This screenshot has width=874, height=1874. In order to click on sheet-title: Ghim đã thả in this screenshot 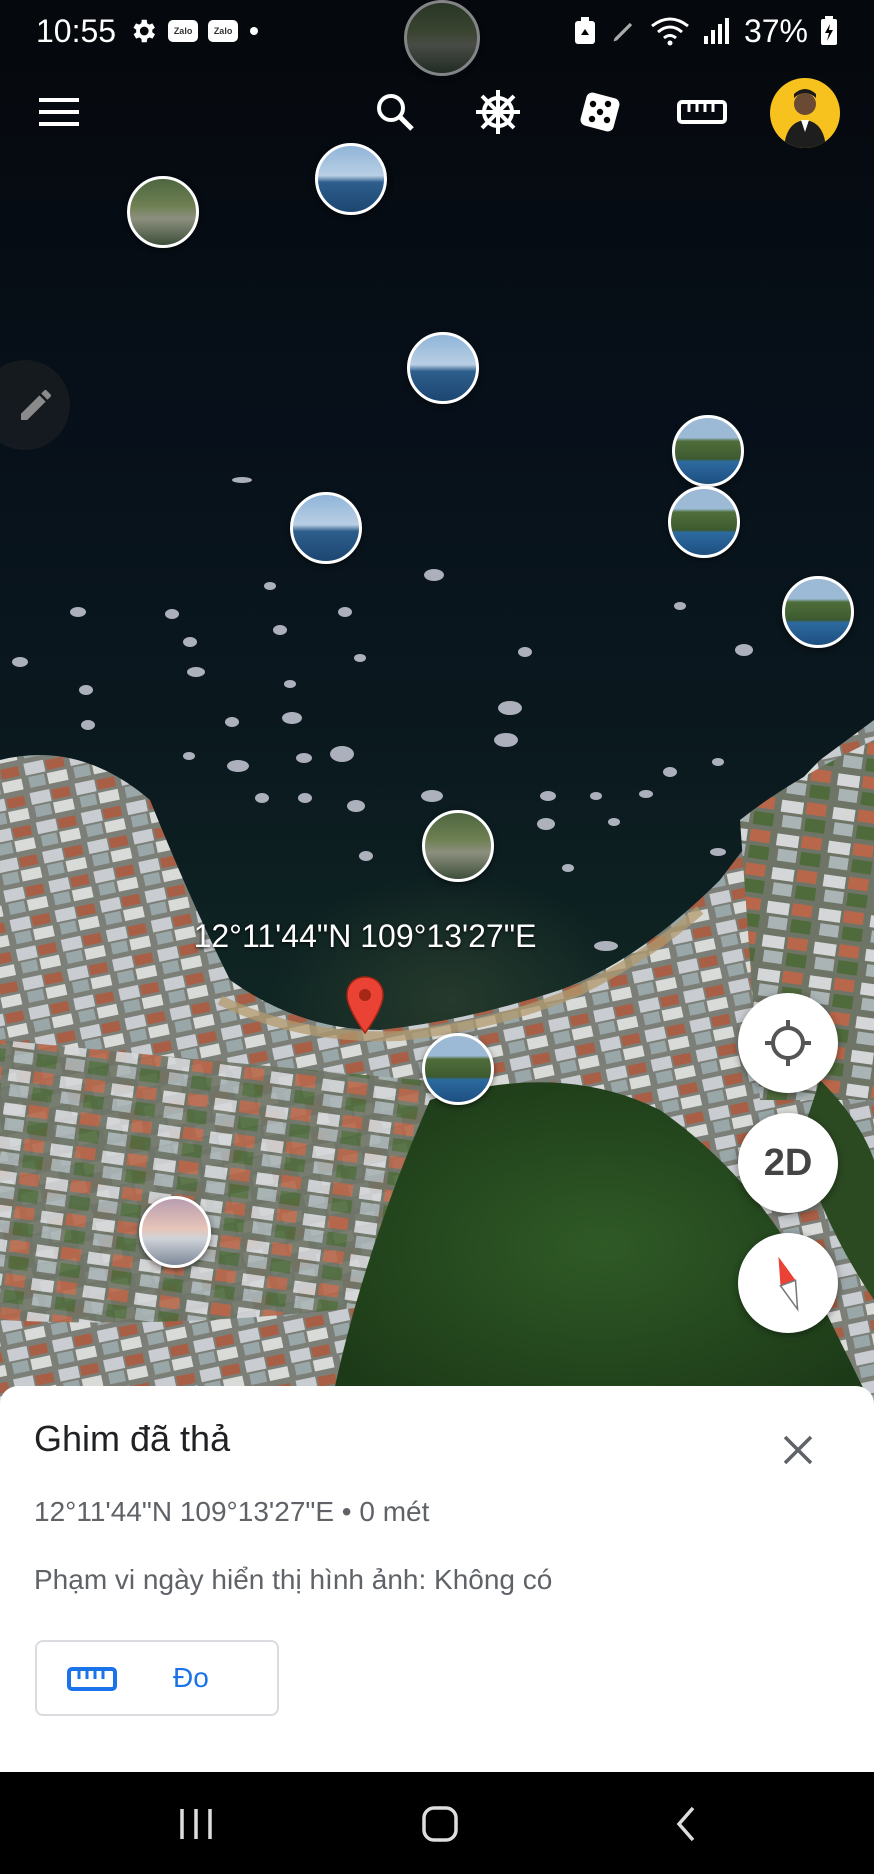, I will do `click(132, 1438)`.